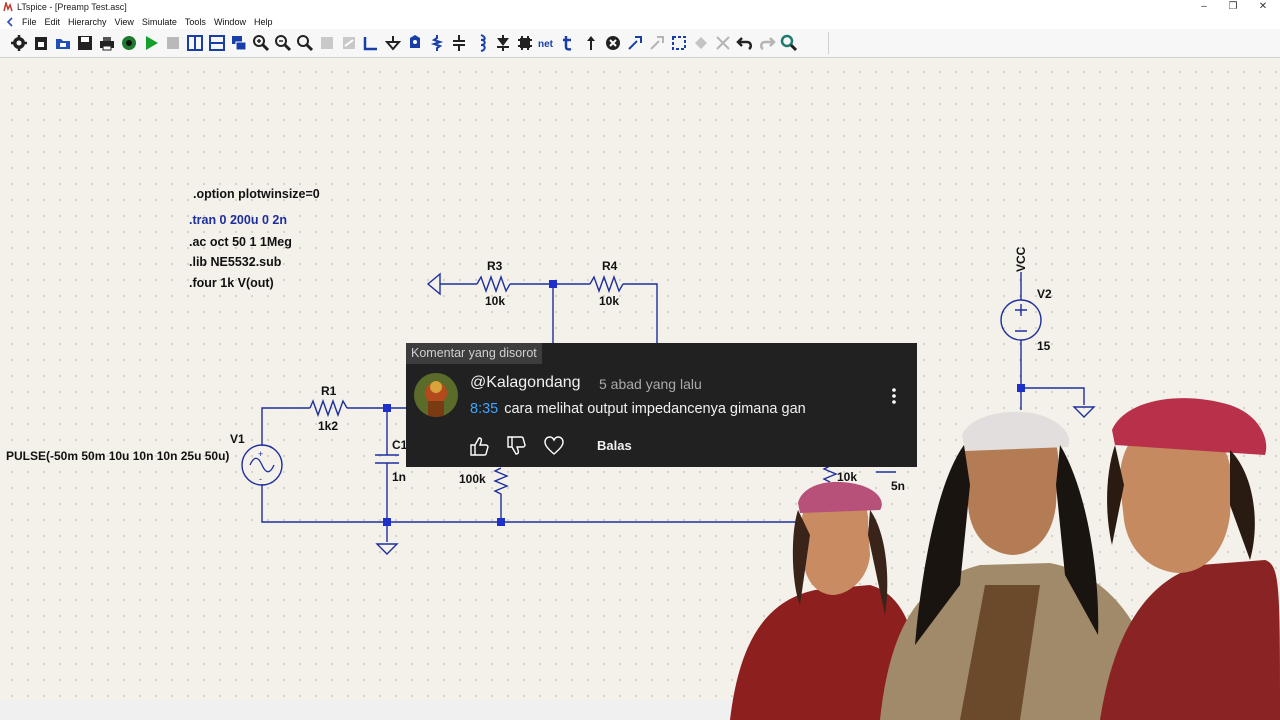  I want to click on r3-value-label: 10k, so click(495, 301).